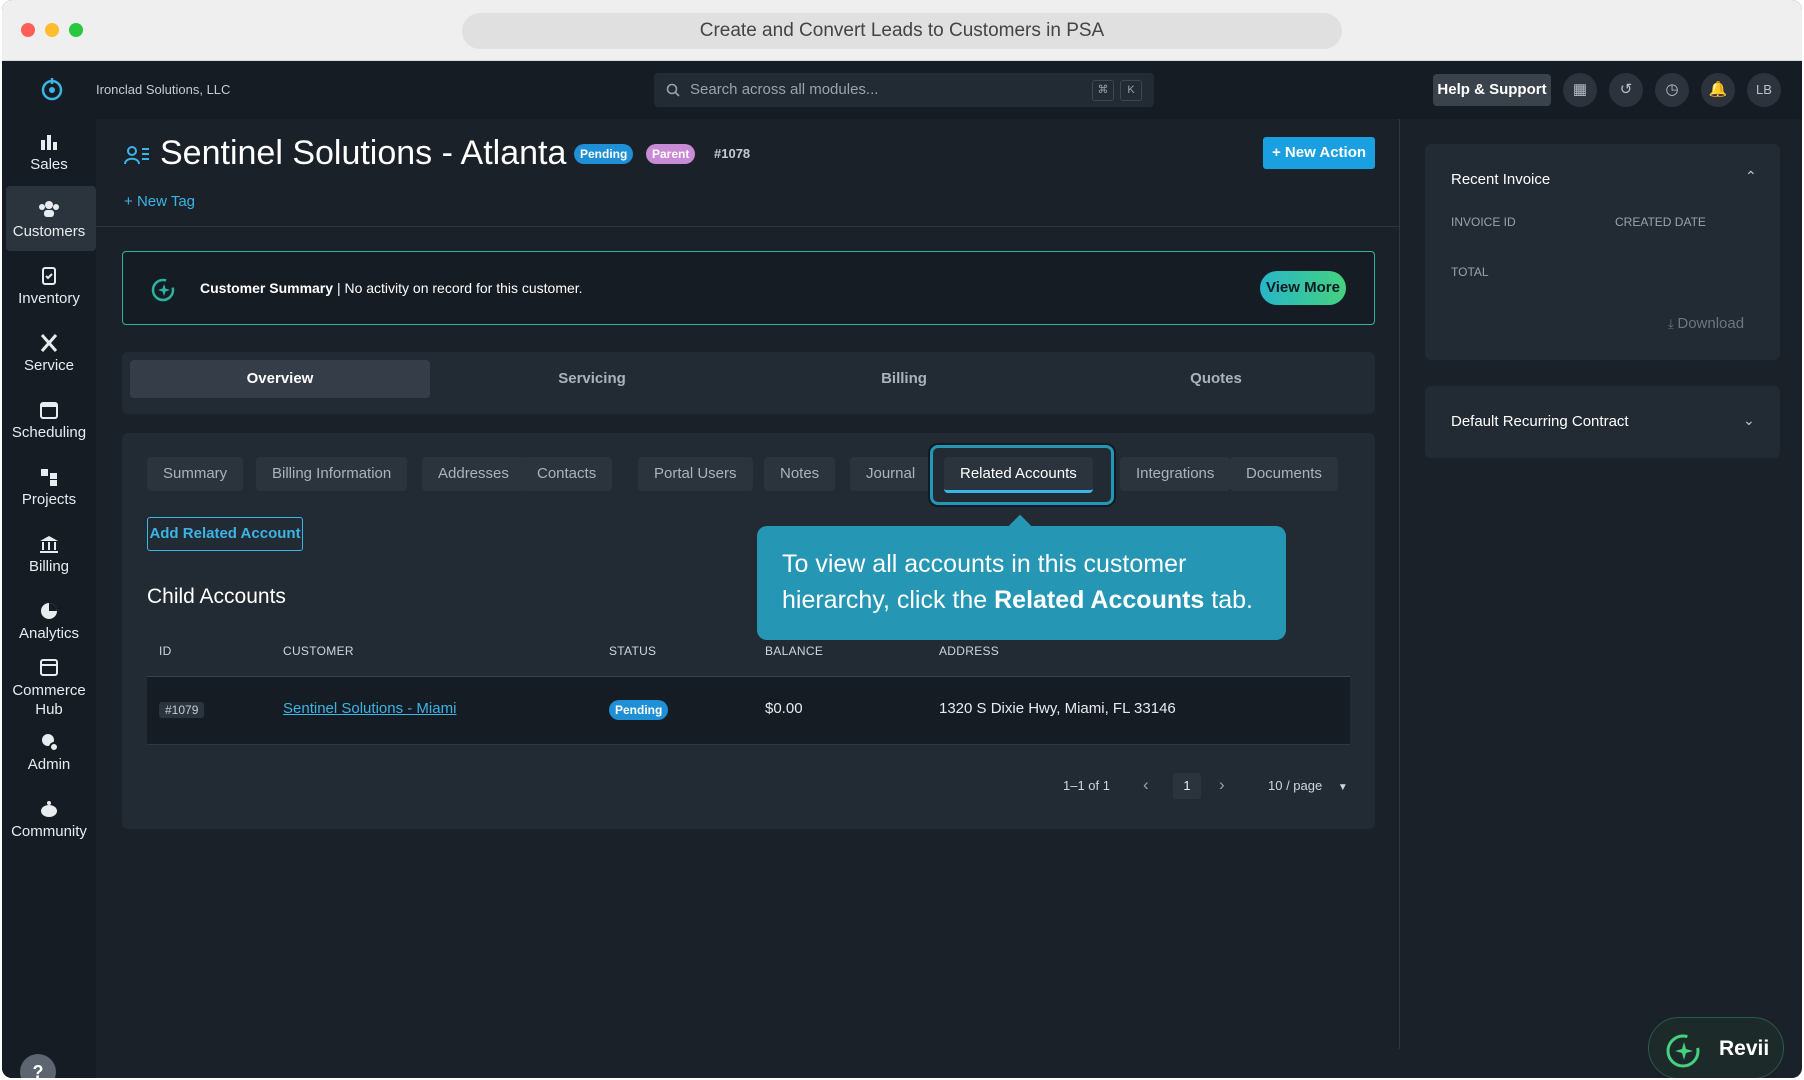 The image size is (1804, 1080). What do you see at coordinates (784, 708) in the screenshot?
I see `row-balance: $0.00` at bounding box center [784, 708].